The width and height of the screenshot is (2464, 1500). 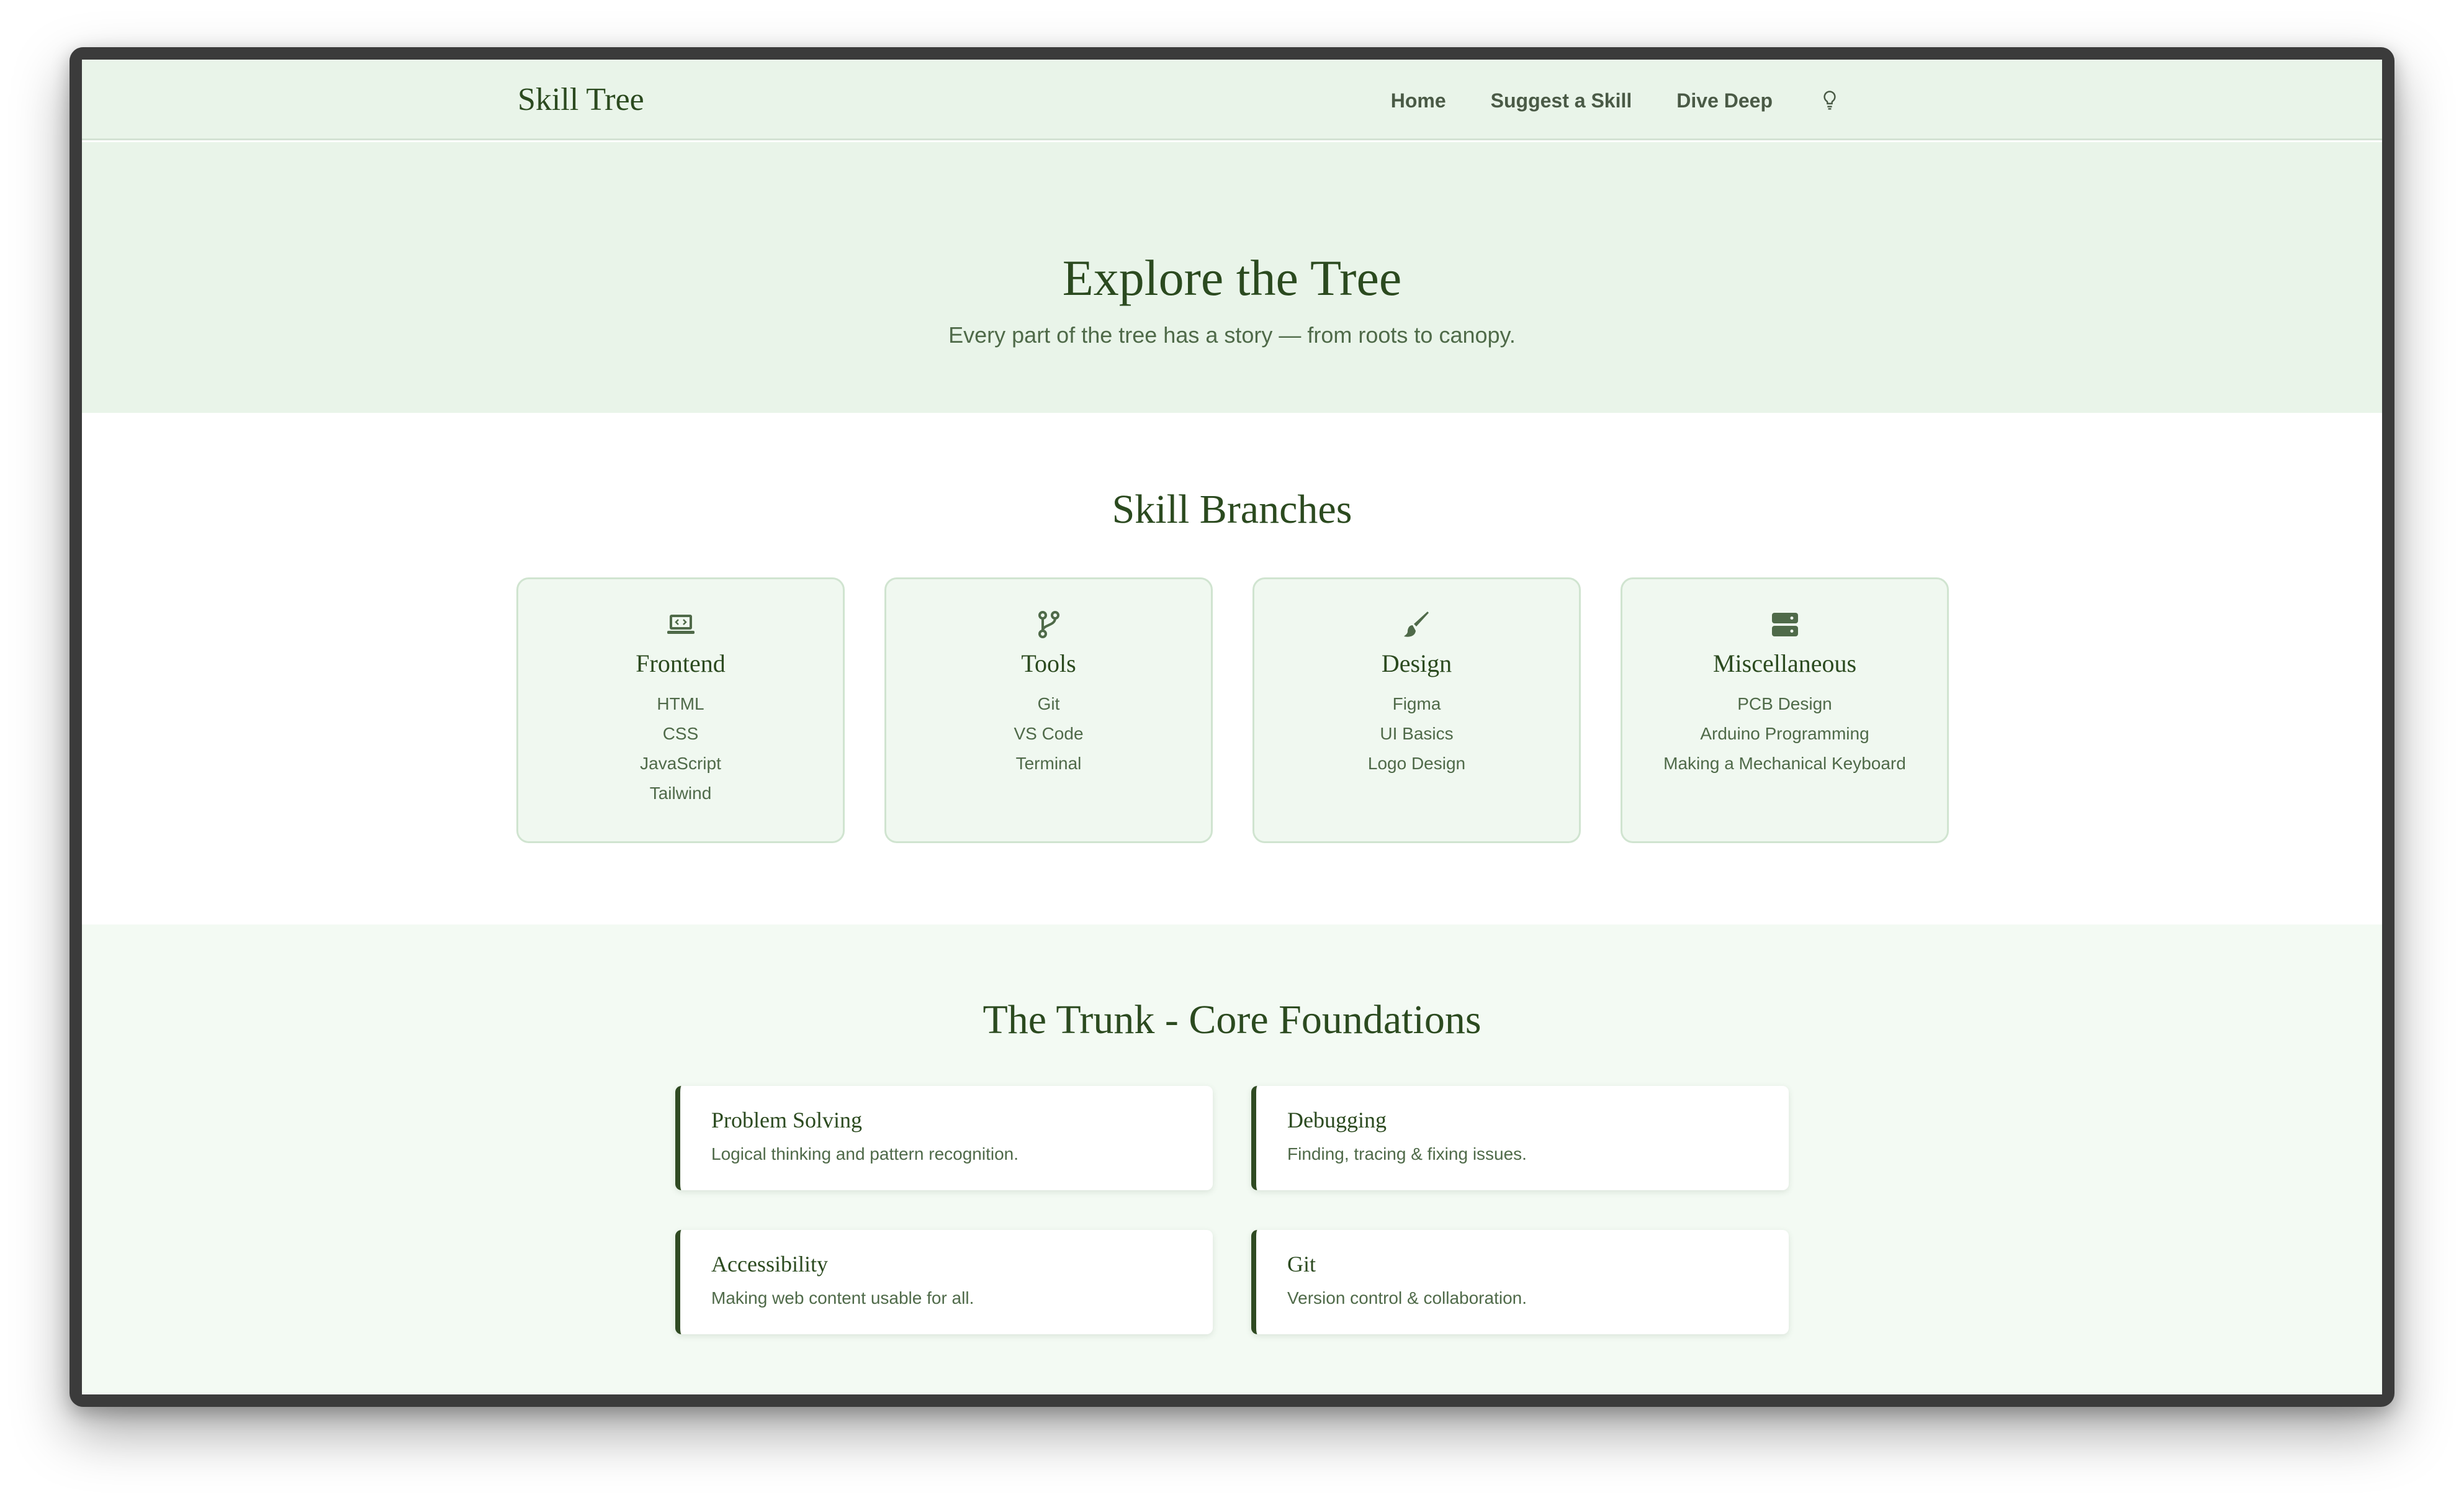 I want to click on nav-link-home: Home, so click(x=1419, y=101).